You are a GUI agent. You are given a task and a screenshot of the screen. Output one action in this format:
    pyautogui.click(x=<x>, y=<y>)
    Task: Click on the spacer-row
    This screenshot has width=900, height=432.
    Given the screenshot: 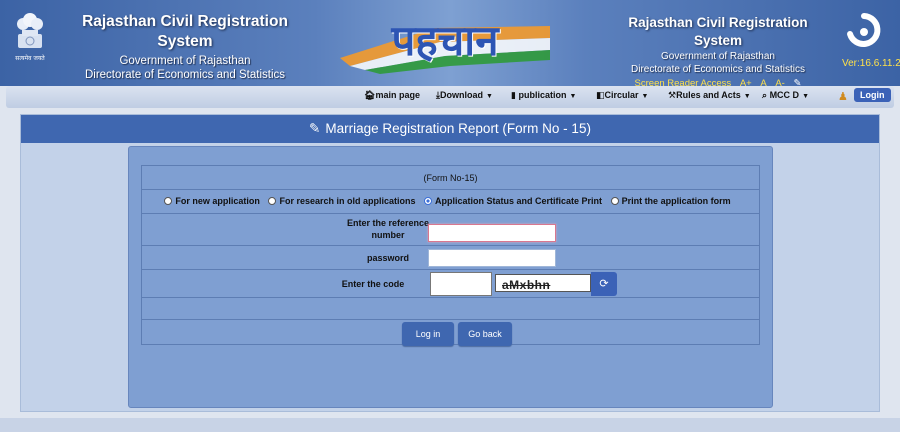 What is the action you would take?
    pyautogui.click(x=450, y=308)
    